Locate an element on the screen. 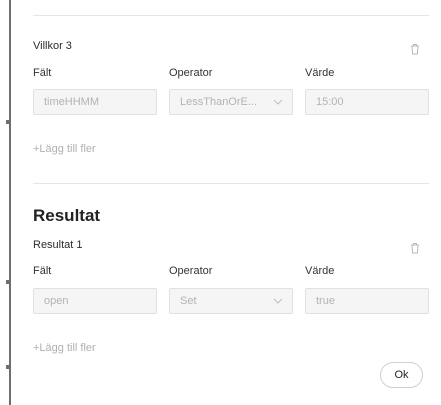 This screenshot has width=441, height=405. value-input-value: 15:00 is located at coordinates (330, 102).